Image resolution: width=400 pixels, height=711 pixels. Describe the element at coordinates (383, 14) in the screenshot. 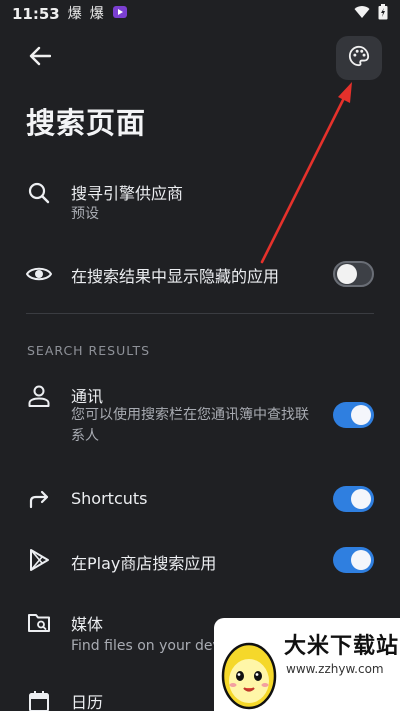

I see `battery-icon` at that location.